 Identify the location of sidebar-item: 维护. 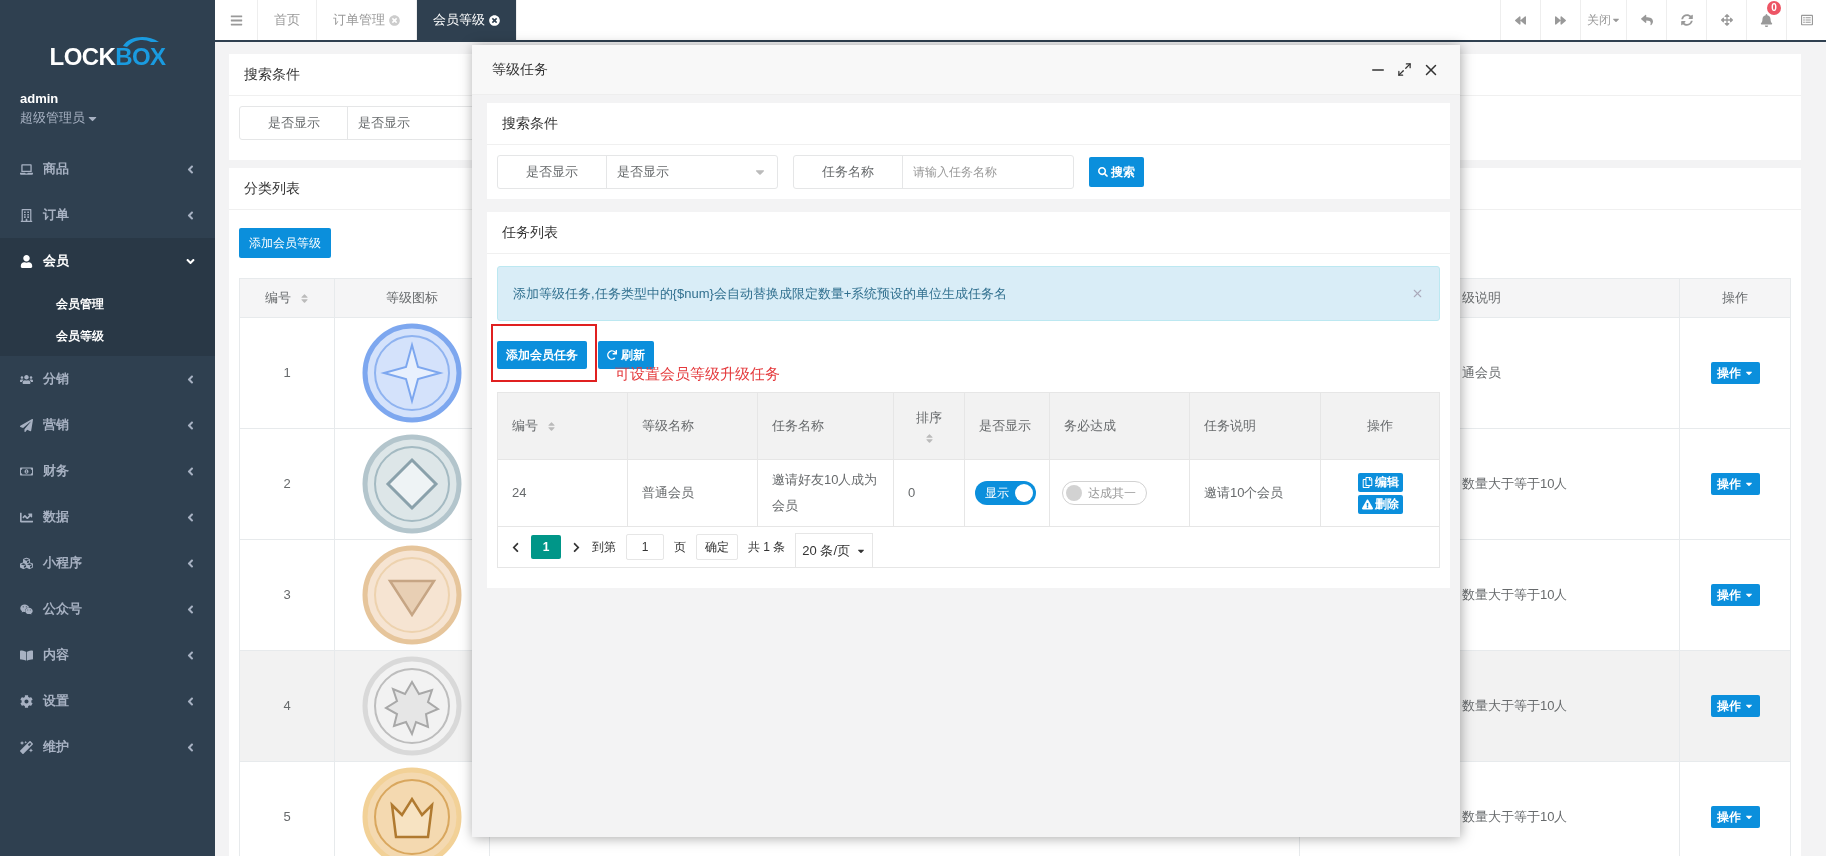
(107, 747).